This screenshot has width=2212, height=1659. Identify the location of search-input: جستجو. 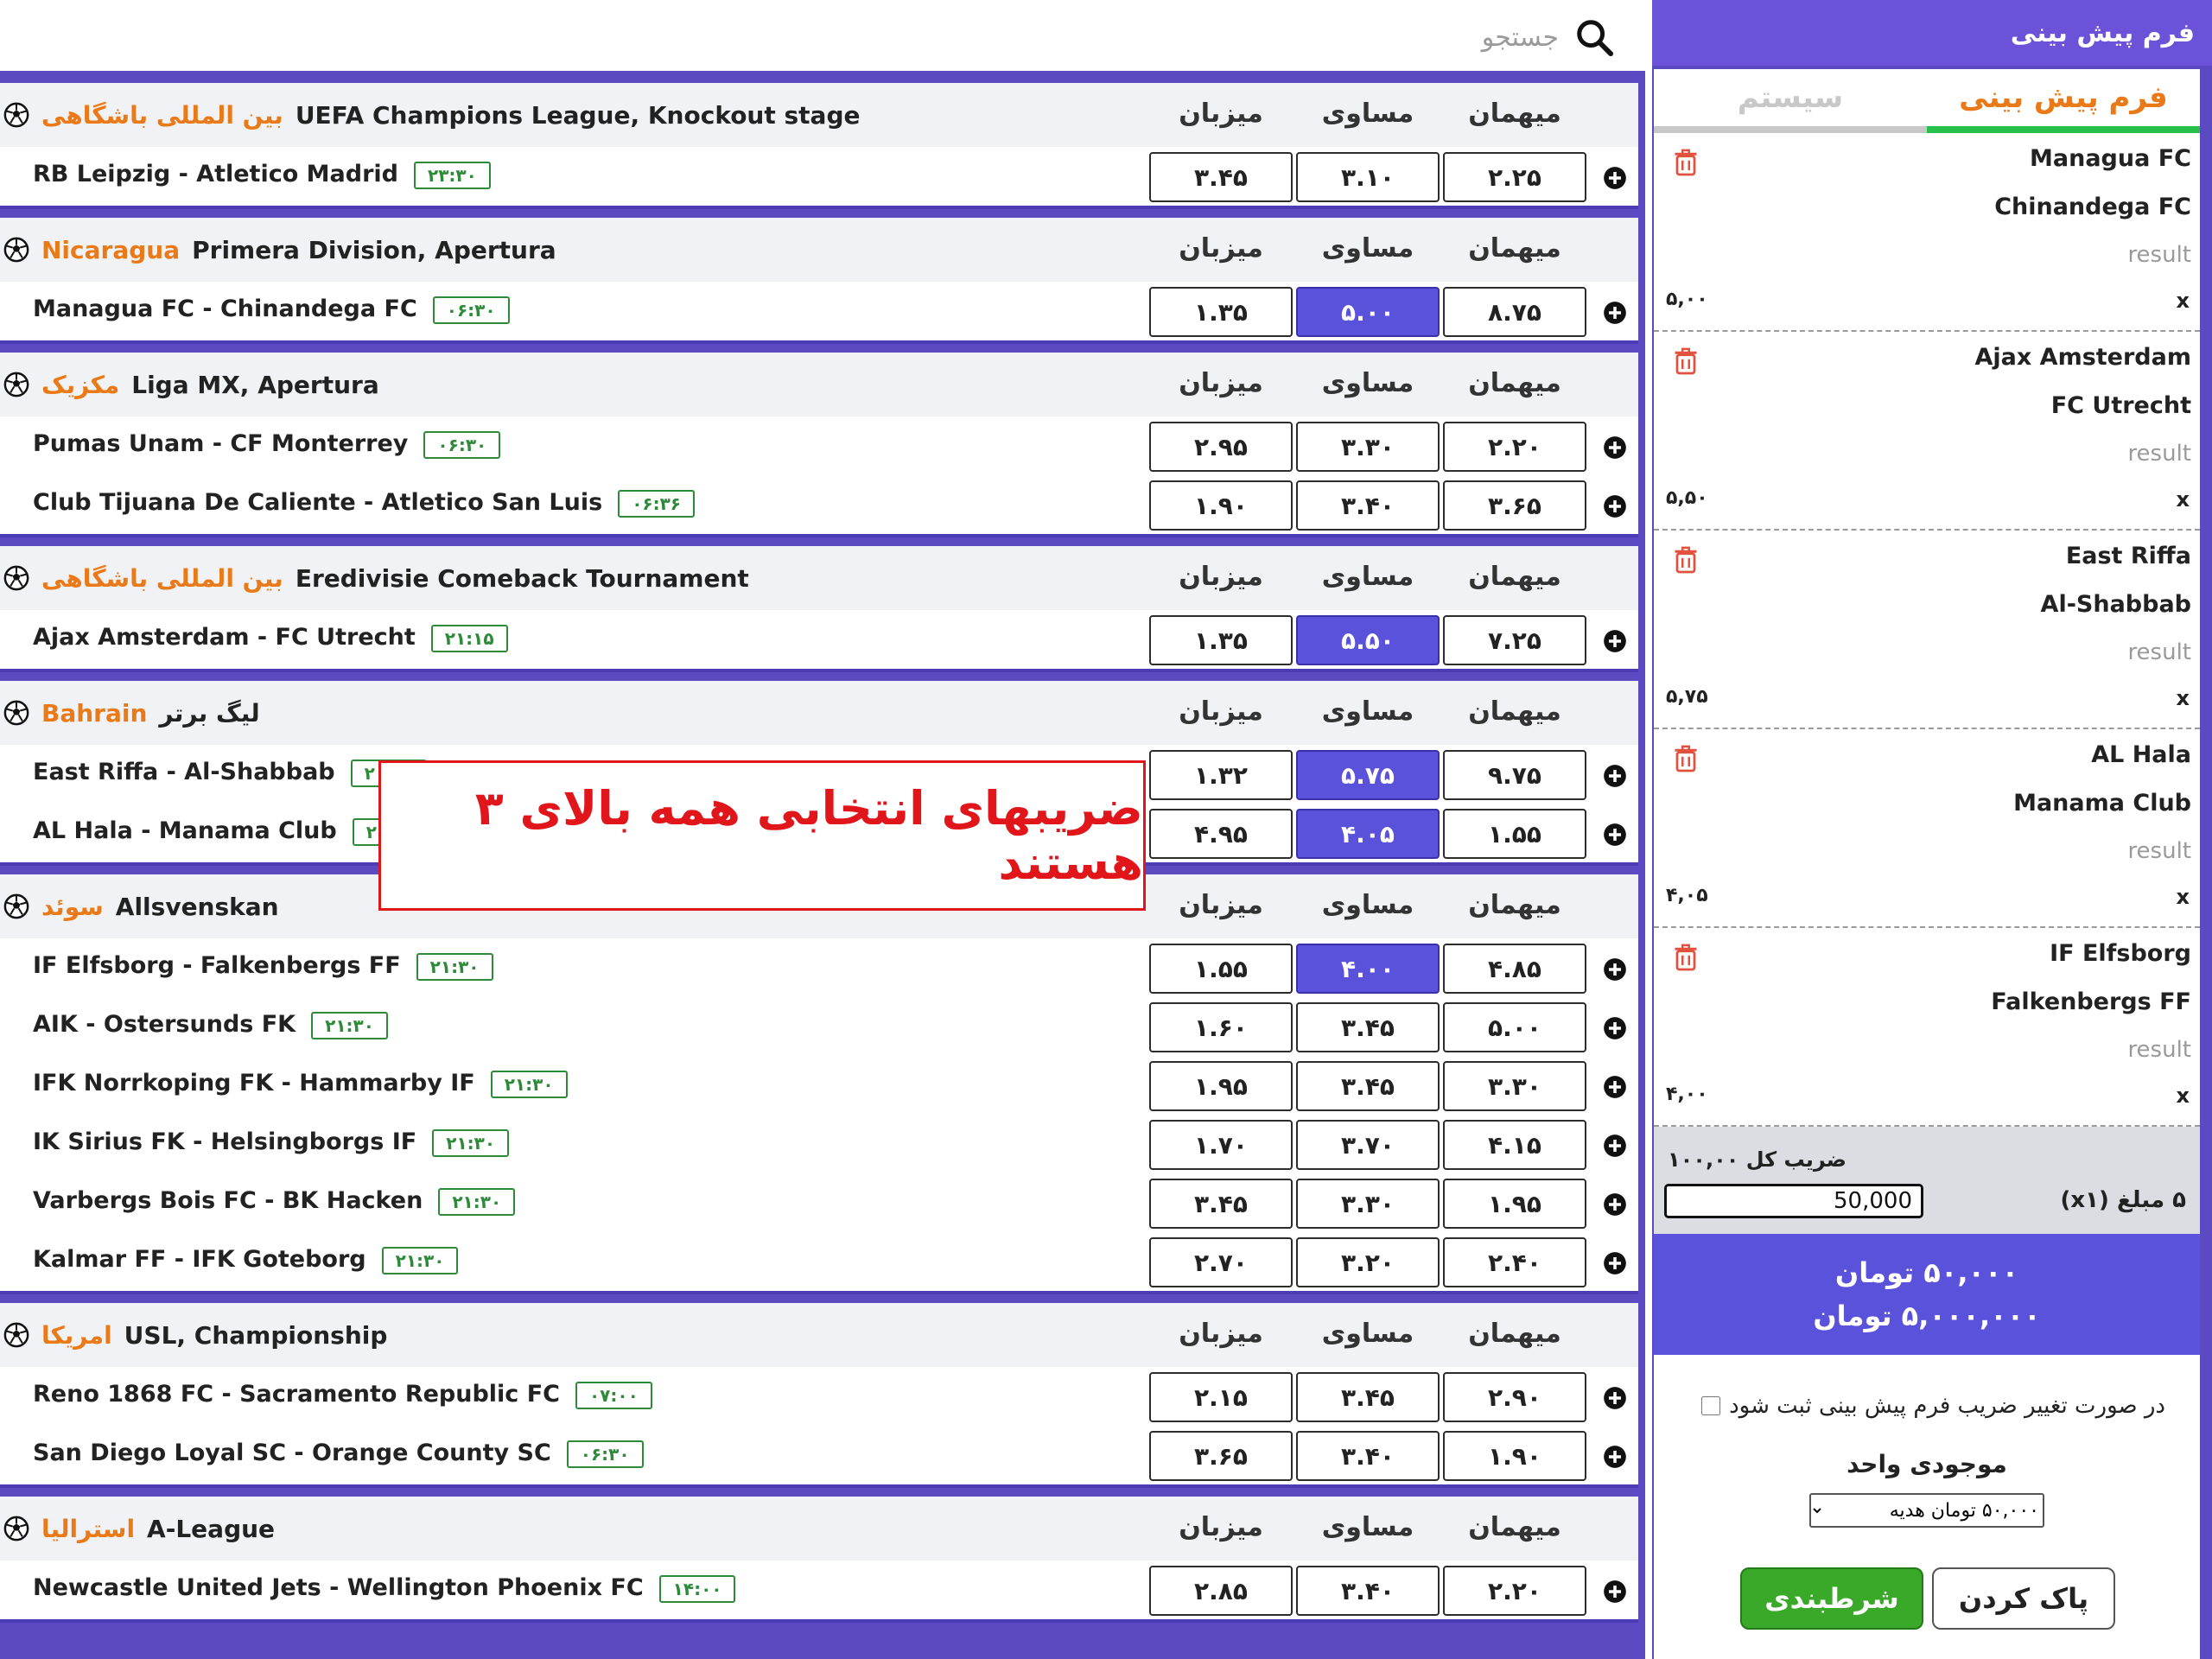
(1520, 37).